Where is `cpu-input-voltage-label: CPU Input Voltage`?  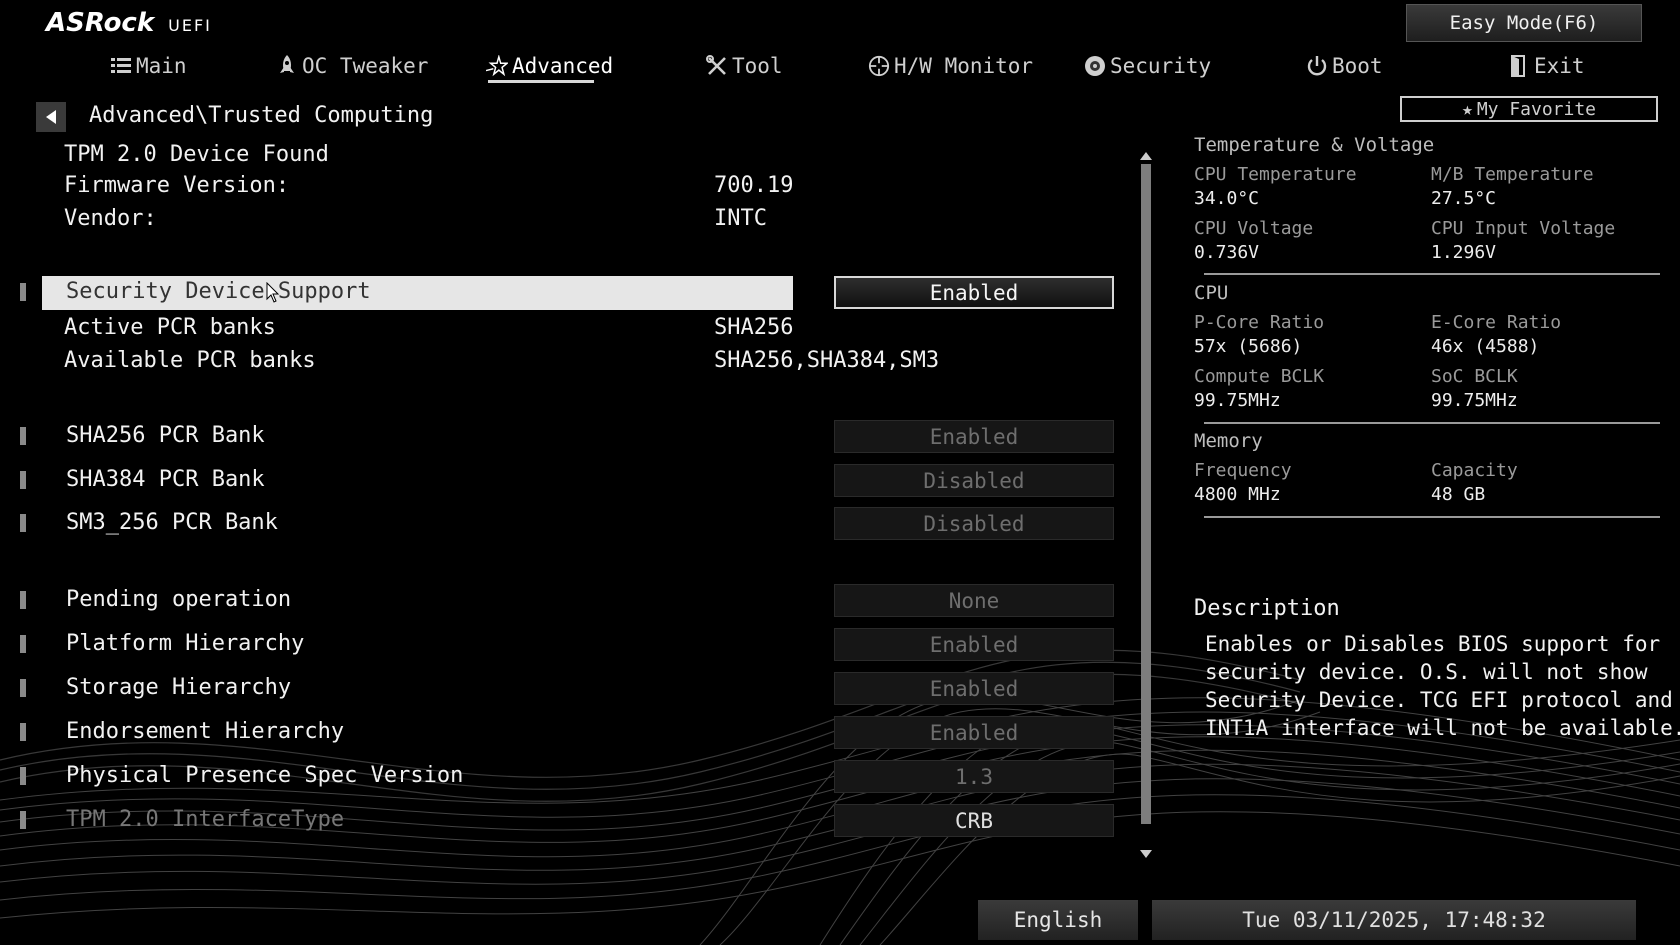
cpu-input-voltage-label: CPU Input Voltage is located at coordinates (1523, 228).